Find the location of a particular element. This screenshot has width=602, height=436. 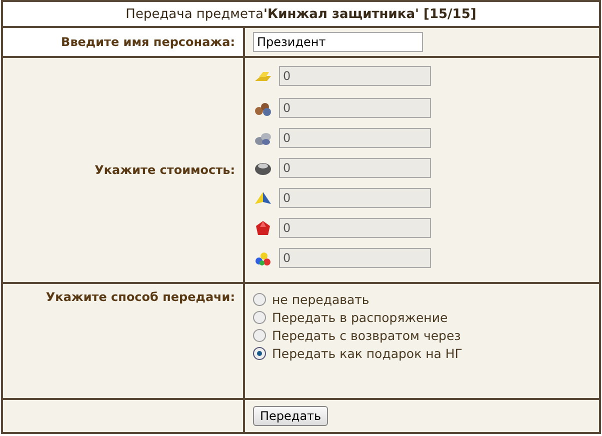

dialog-title: Передача предмета'Кинжал защитника' [15/15] is located at coordinates (301, 14).